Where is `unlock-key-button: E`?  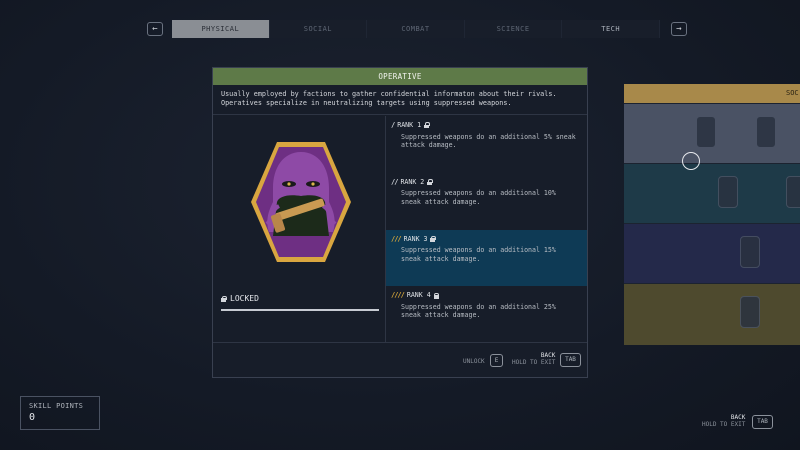
unlock-key-button: E is located at coordinates (496, 360).